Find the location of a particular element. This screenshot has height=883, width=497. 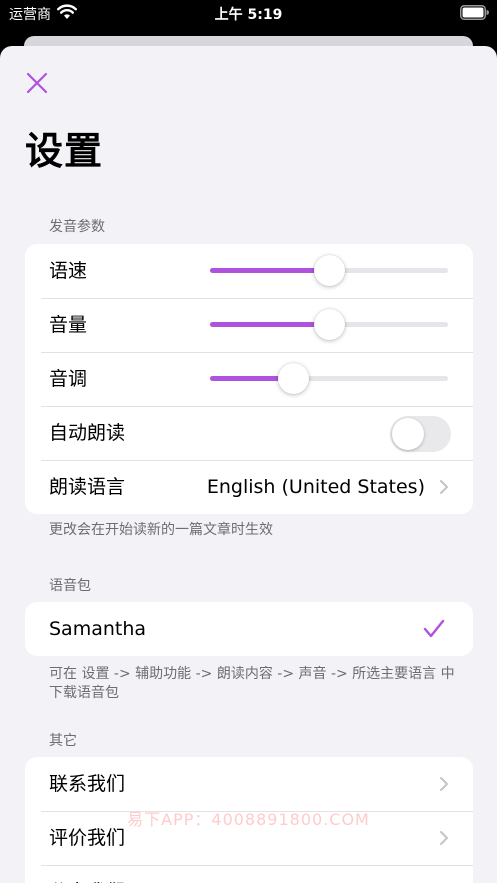

speed-slider is located at coordinates (329, 270).